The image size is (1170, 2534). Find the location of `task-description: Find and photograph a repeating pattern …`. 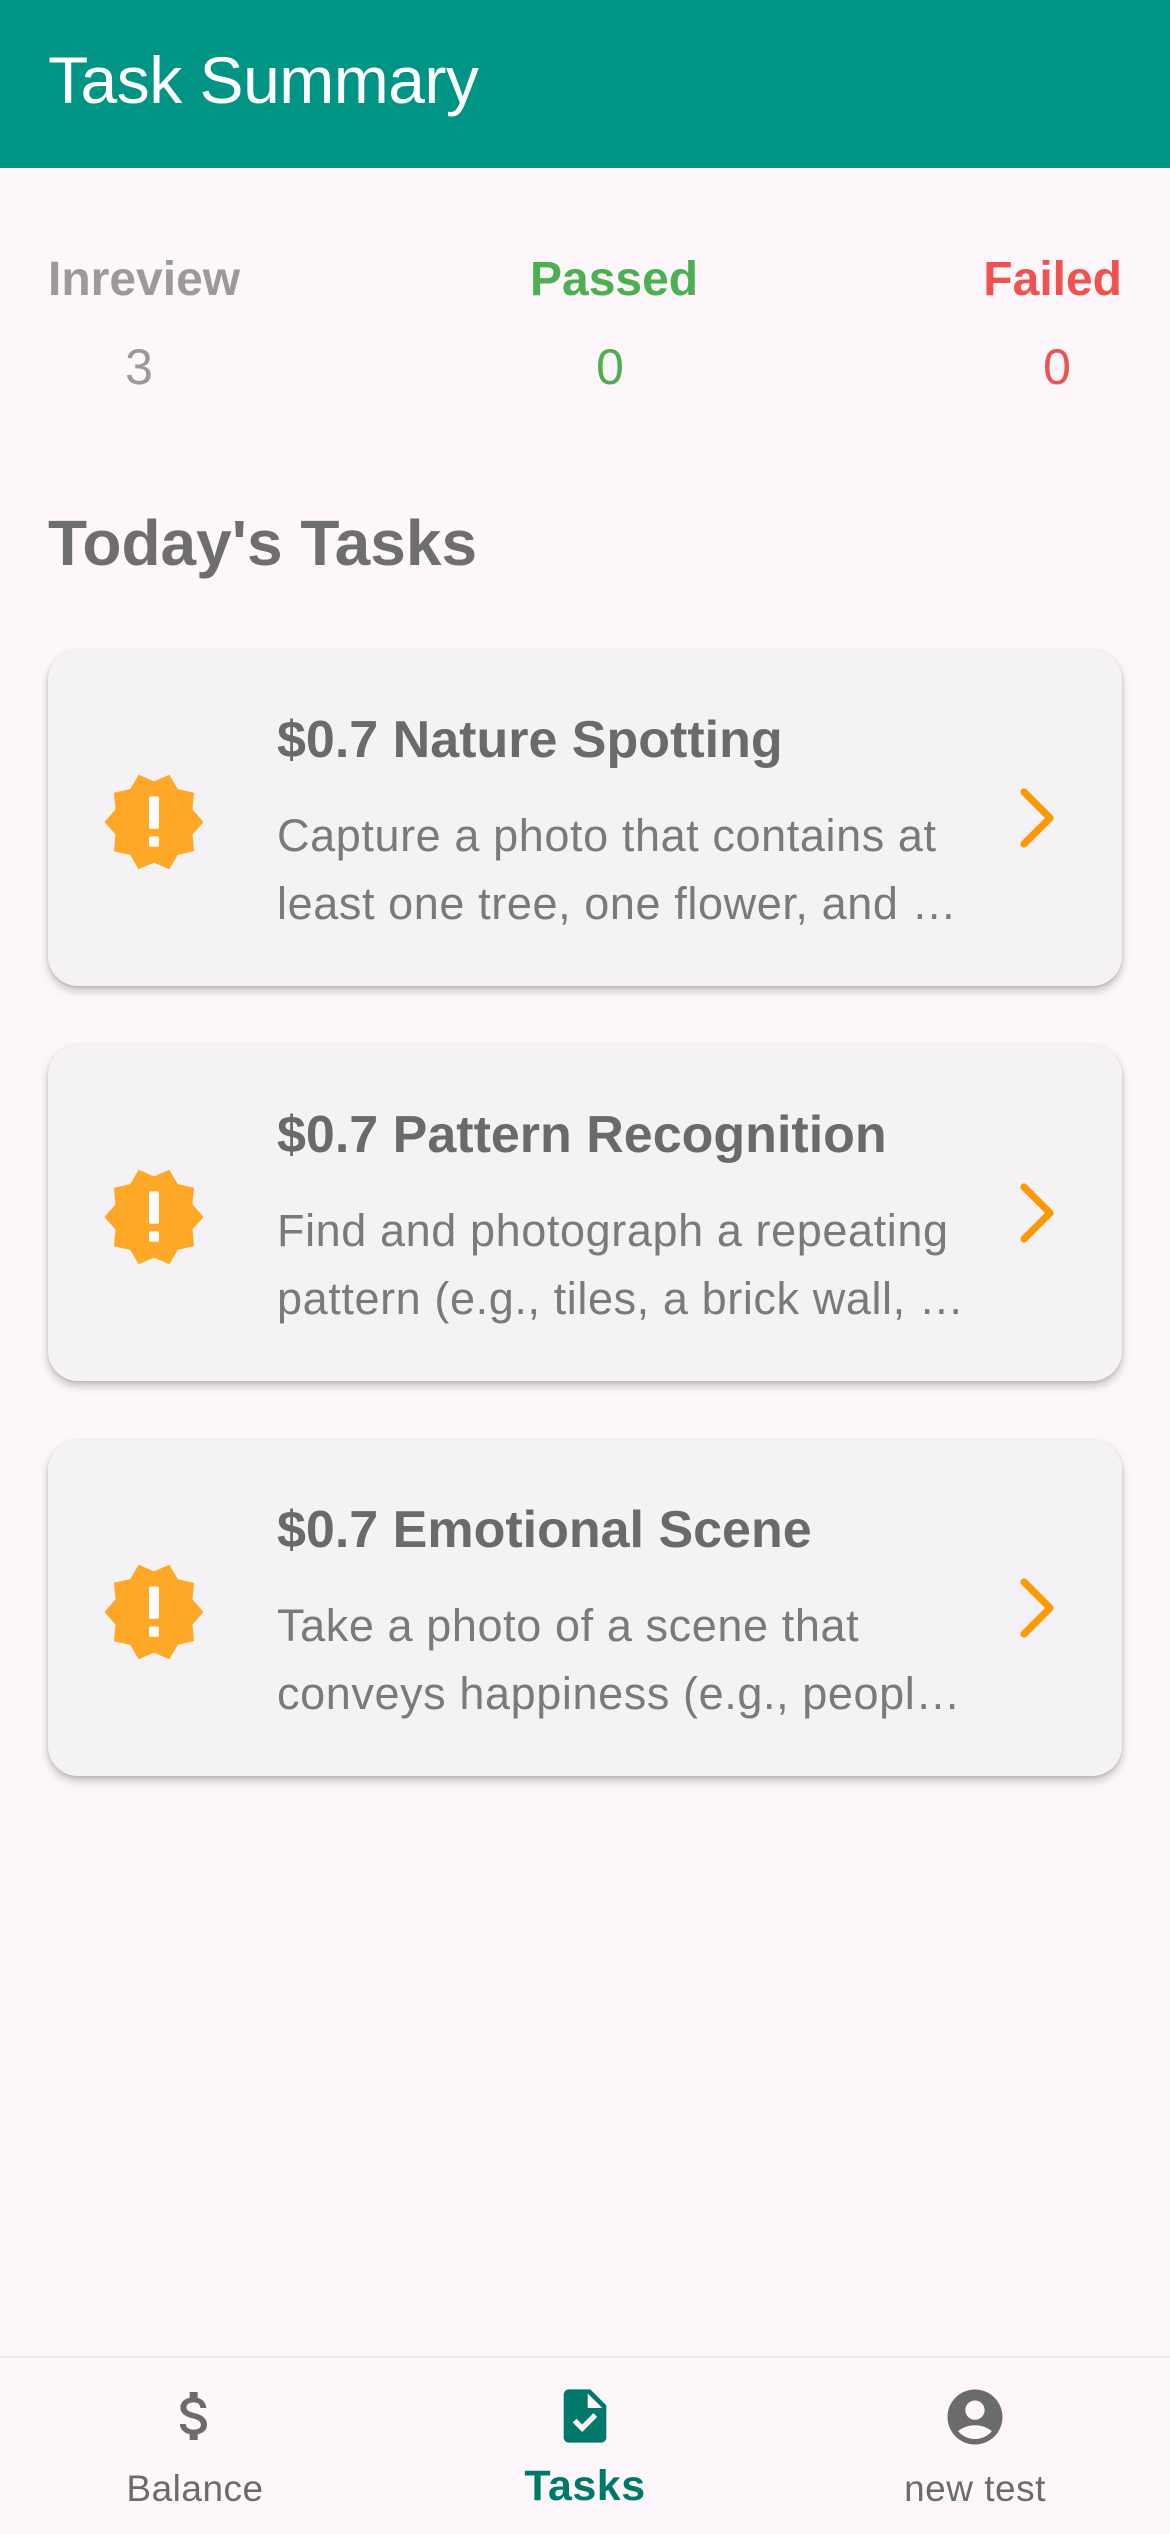

task-description: Find and photograph a repeating pattern … is located at coordinates (621, 1264).